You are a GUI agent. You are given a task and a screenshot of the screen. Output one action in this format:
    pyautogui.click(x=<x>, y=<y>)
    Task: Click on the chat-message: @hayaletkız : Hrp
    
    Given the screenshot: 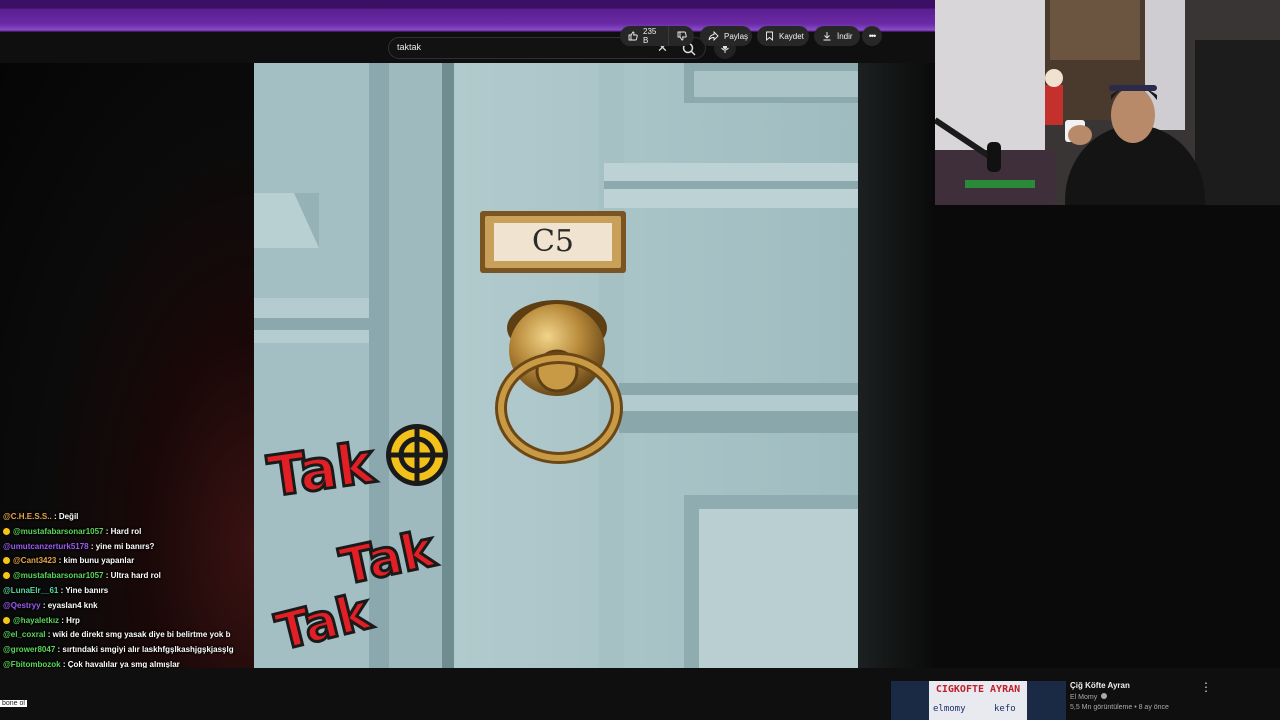 What is the action you would take?
    pyautogui.click(x=130, y=621)
    